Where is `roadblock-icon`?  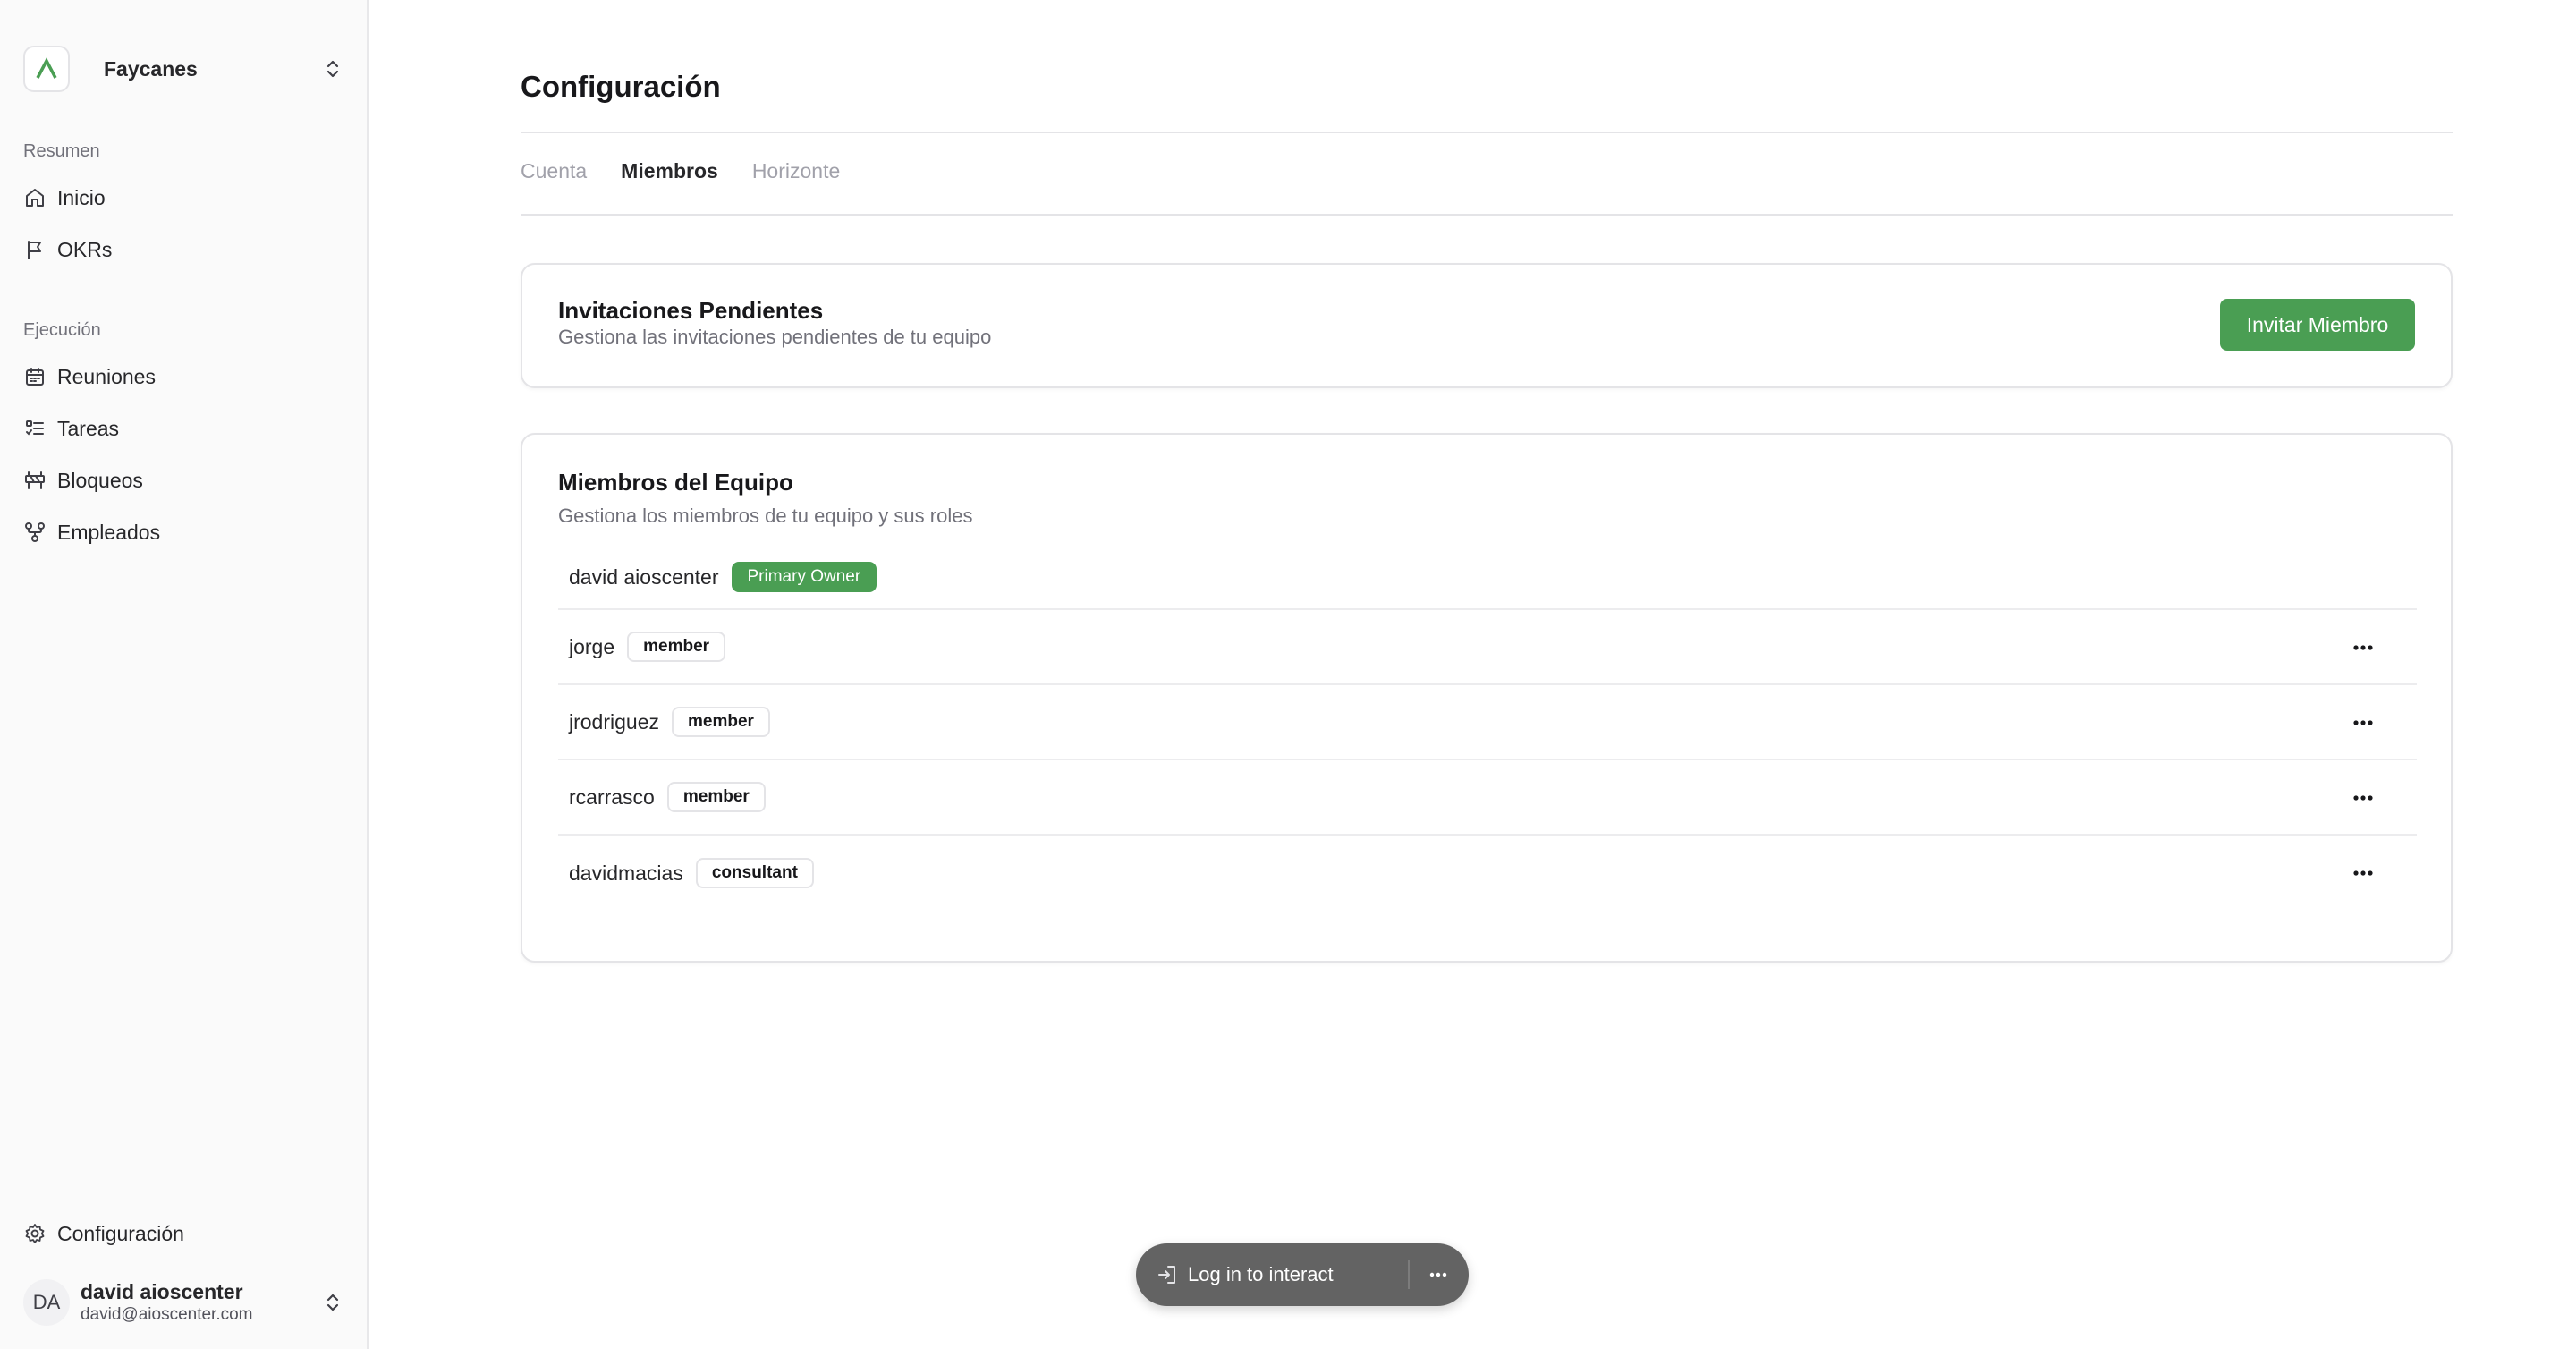 roadblock-icon is located at coordinates (35, 480).